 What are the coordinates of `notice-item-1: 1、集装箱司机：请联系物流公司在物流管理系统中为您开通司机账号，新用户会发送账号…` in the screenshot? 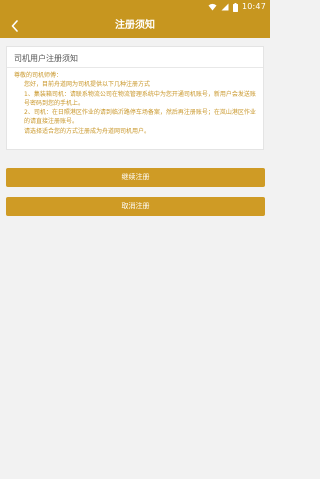 It's located at (140, 98).